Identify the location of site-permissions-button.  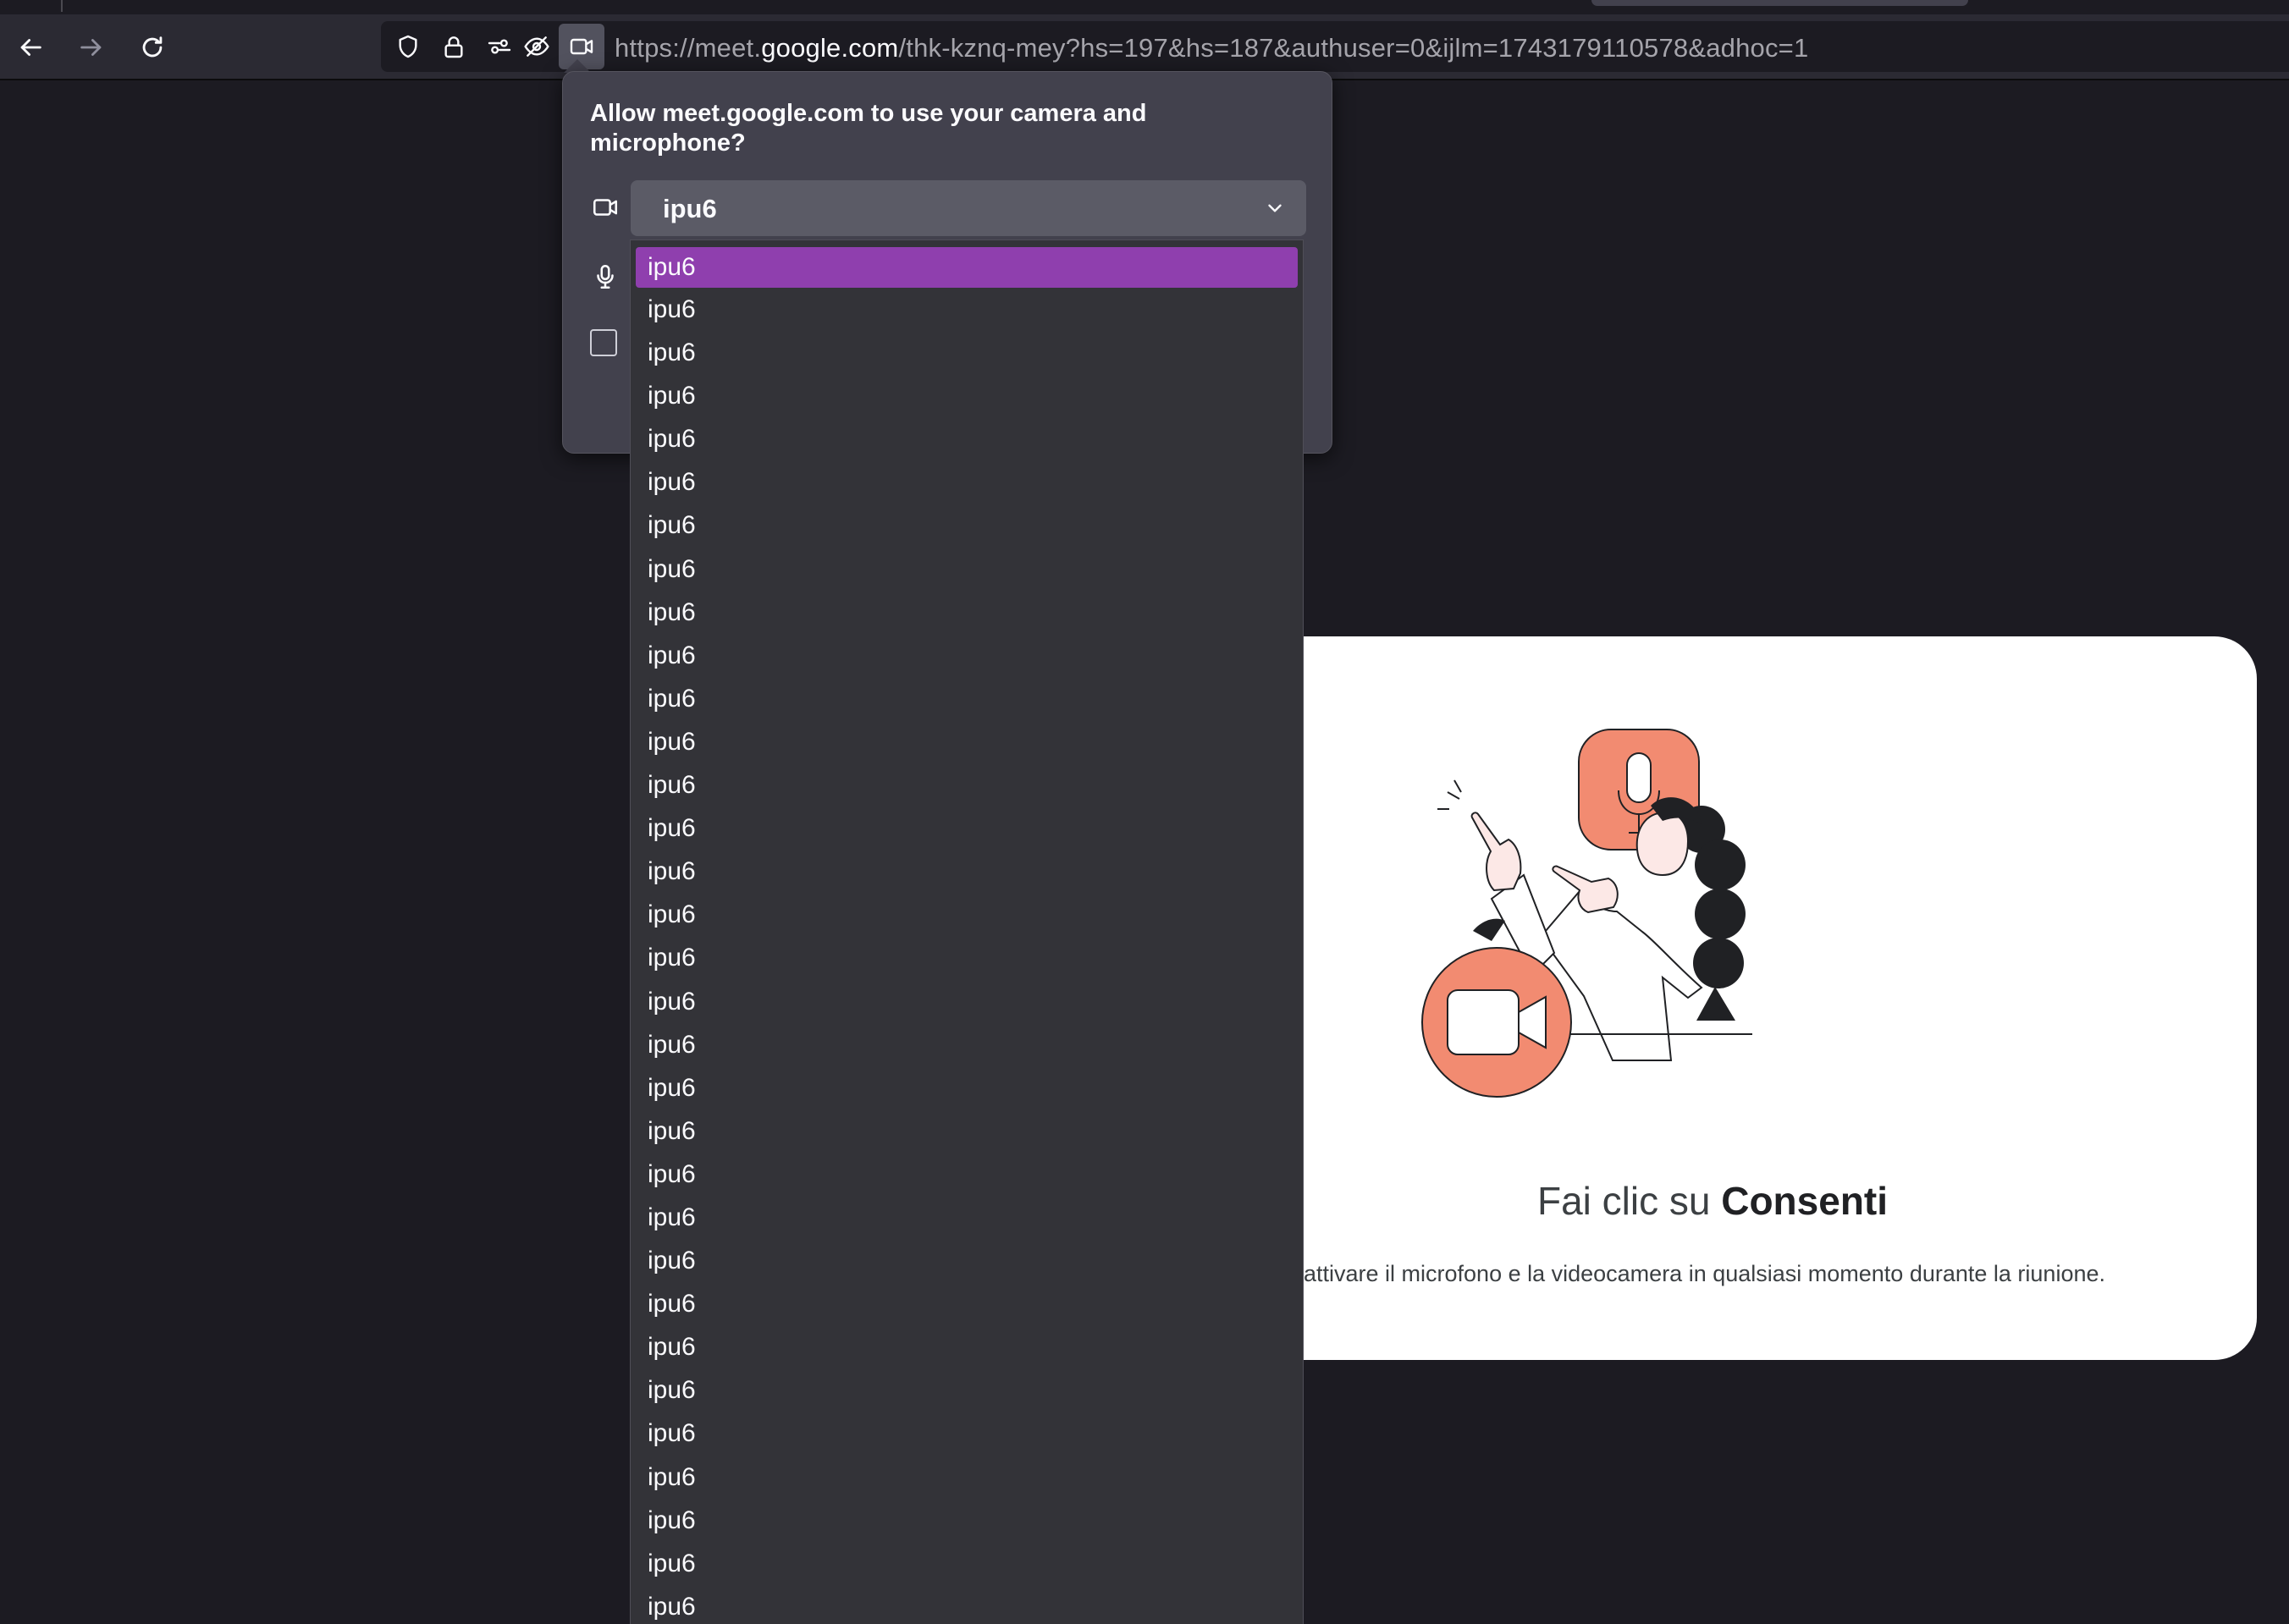
(500, 46).